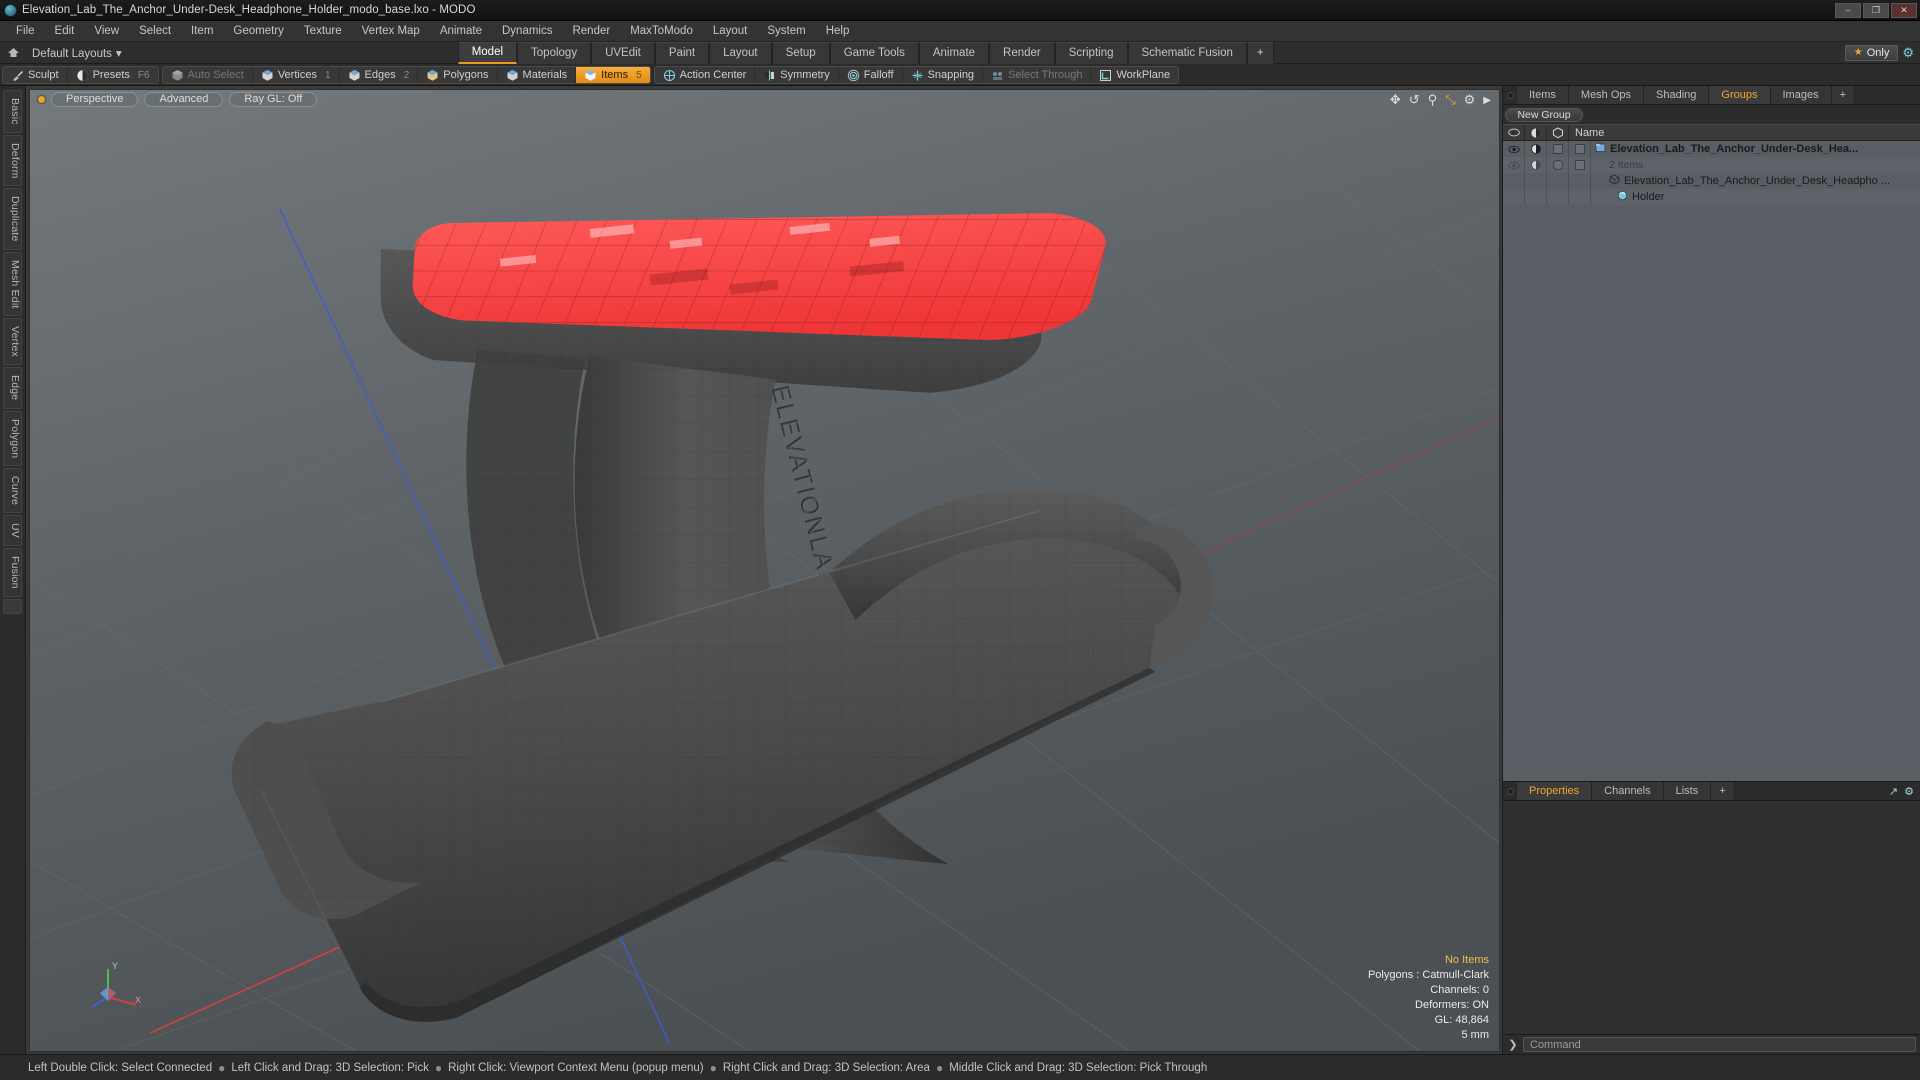 The height and width of the screenshot is (1080, 1920). I want to click on sidebar-item-uv: UV, so click(12, 531).